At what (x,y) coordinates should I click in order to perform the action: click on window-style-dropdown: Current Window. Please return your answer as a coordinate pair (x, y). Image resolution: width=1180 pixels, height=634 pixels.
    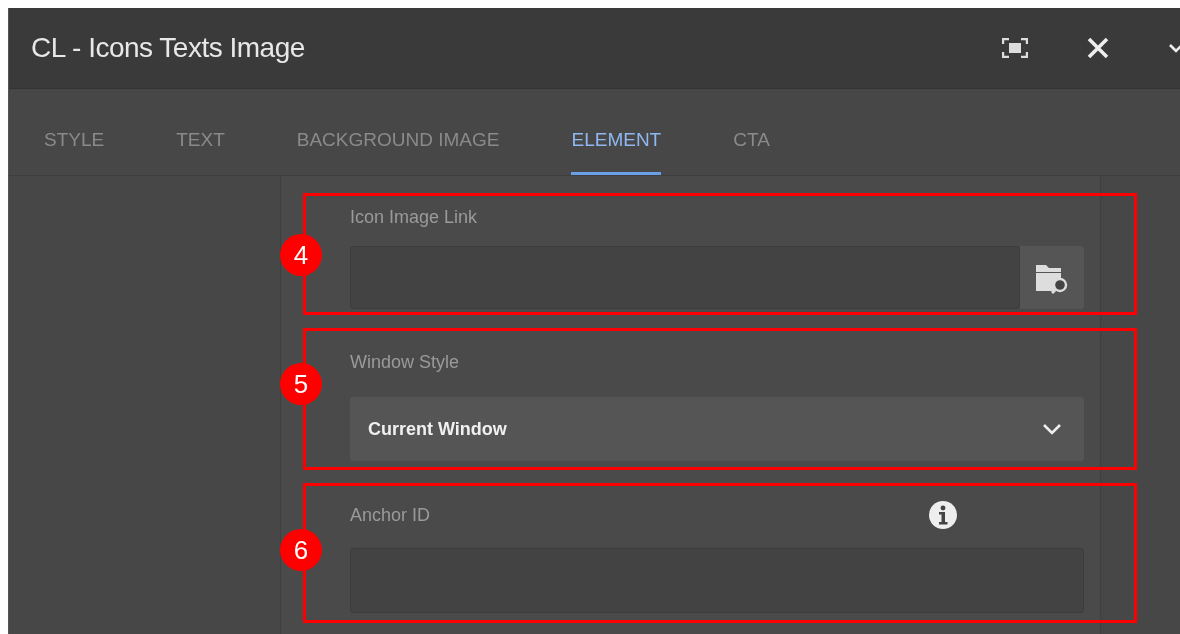
    Looking at the image, I should click on (717, 429).